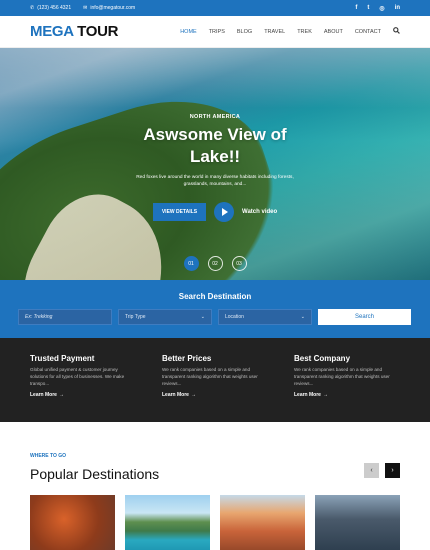 The width and height of the screenshot is (430, 550). I want to click on phone-contact: ✆ (123) 456 4321, so click(50, 8).